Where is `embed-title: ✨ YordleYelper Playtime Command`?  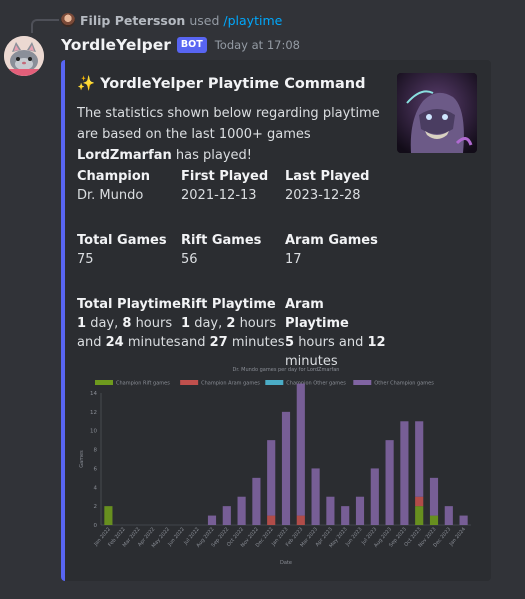 embed-title: ✨ YordleYelper Playtime Command is located at coordinates (221, 84).